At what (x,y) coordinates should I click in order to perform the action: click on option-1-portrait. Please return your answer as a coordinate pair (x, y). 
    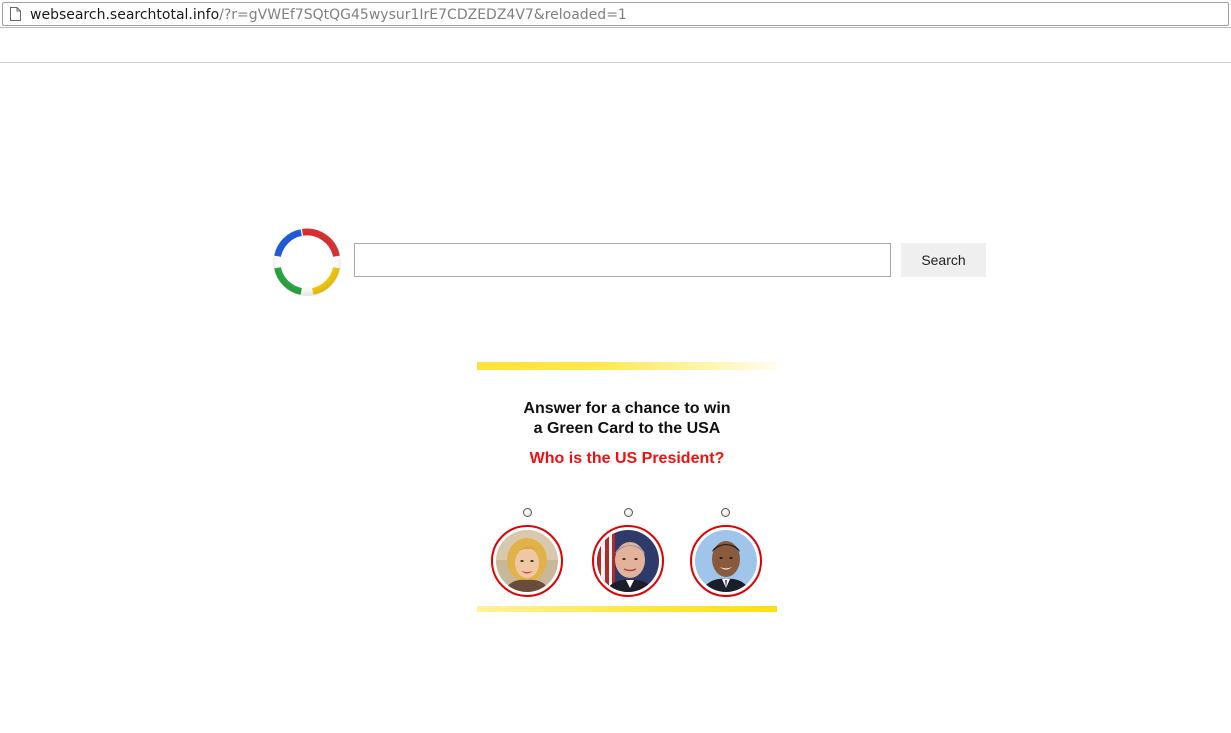
    Looking at the image, I should click on (527, 561).